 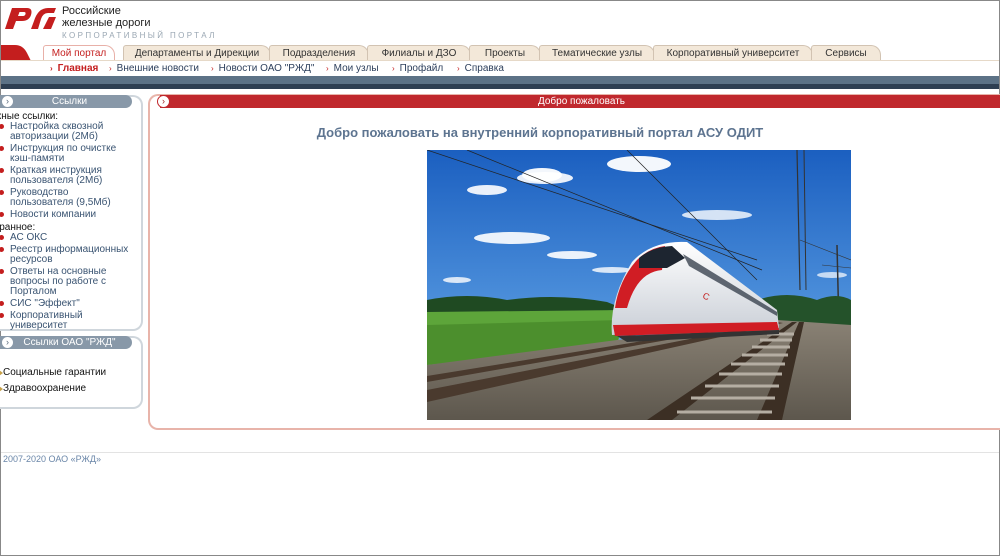 I want to click on link-label: Социальные гарантии, so click(x=55, y=372).